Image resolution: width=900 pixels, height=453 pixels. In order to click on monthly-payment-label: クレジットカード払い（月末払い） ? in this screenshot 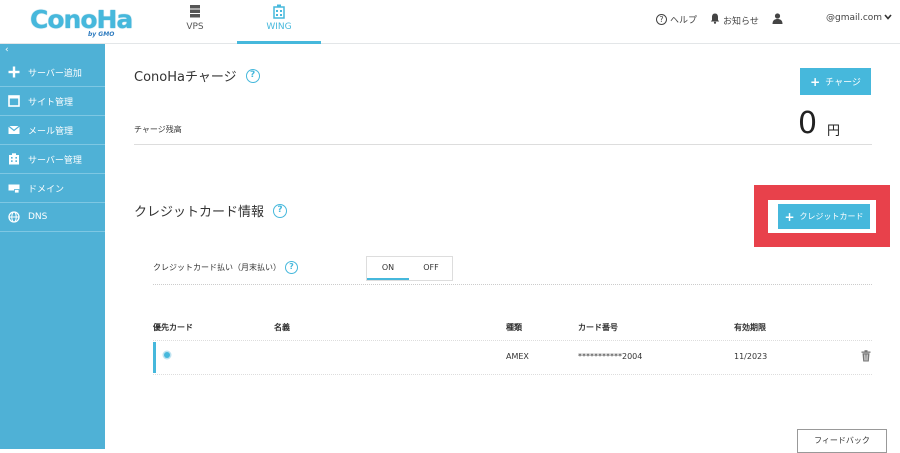, I will do `click(225, 267)`.